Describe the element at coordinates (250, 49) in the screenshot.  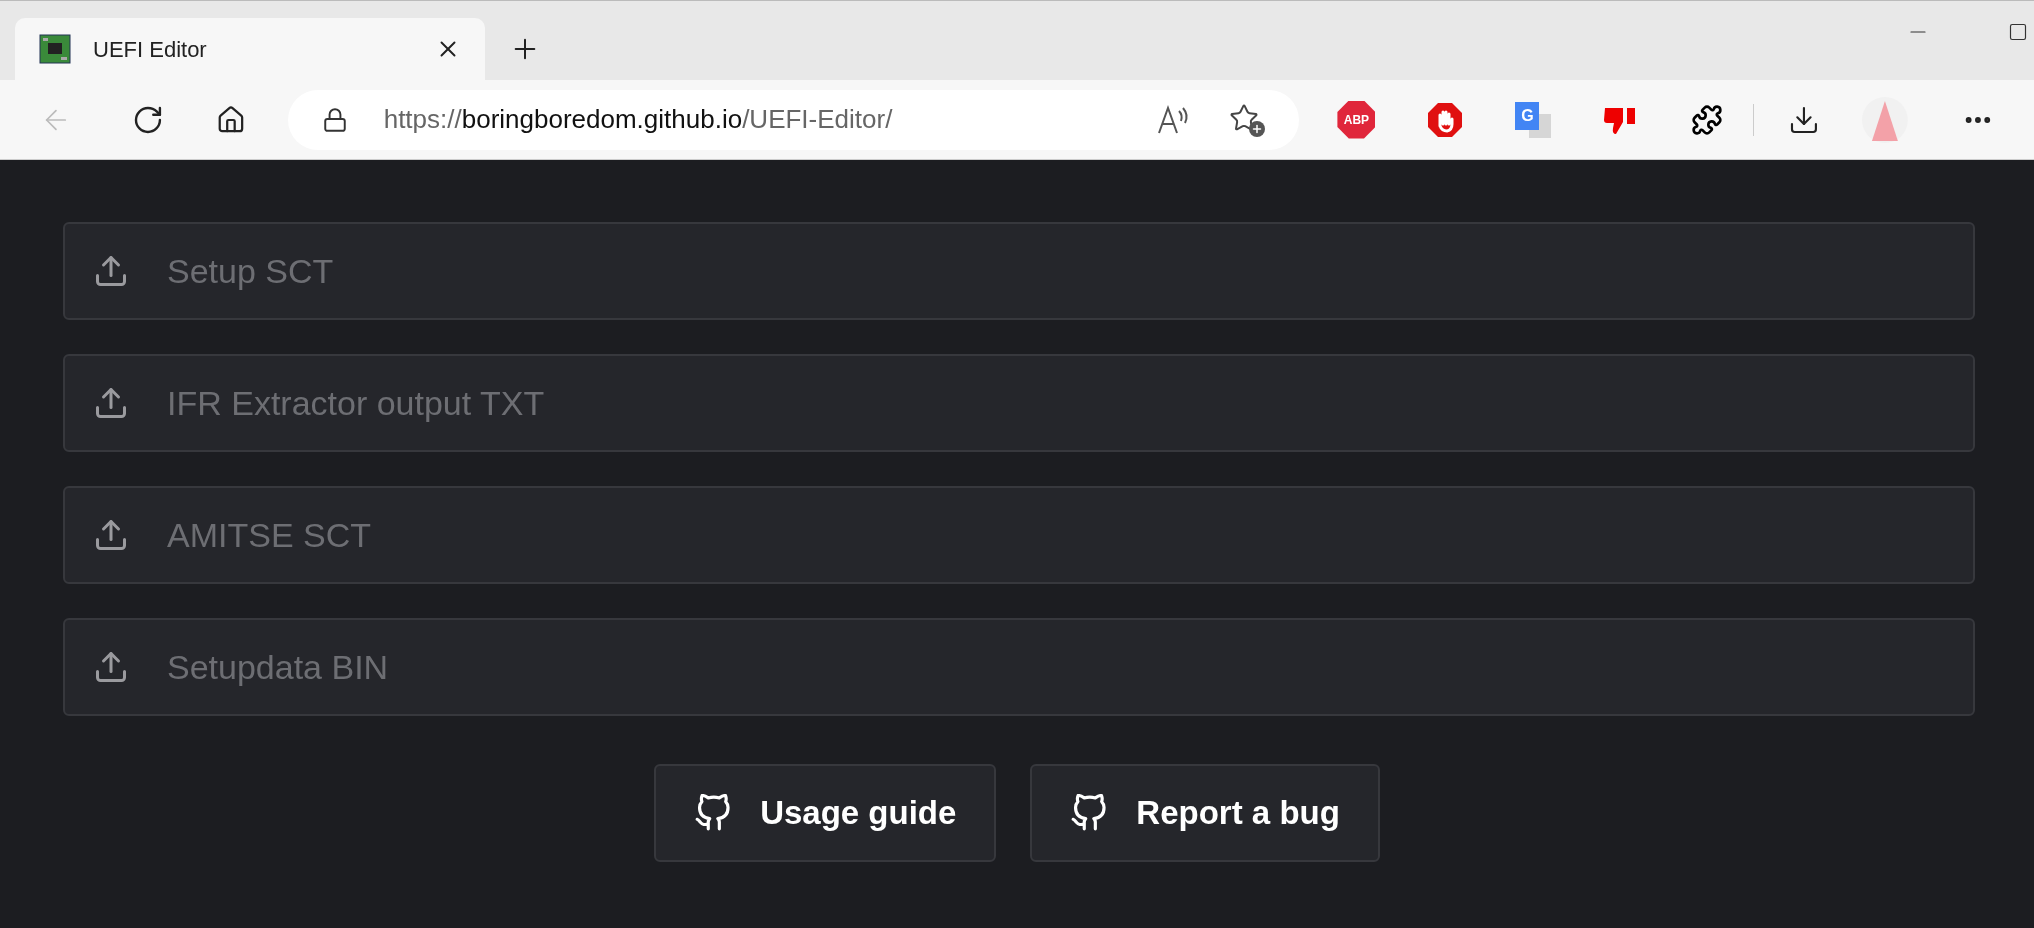
I see `browser-tab: UEFI Editor` at that location.